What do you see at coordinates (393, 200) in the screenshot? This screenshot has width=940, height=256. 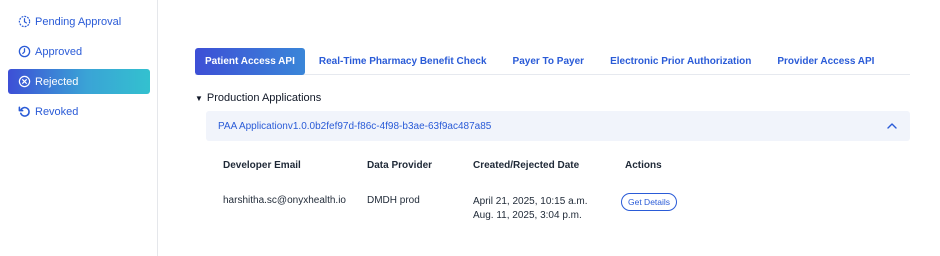 I see `data-provider: DMDH prod` at bounding box center [393, 200].